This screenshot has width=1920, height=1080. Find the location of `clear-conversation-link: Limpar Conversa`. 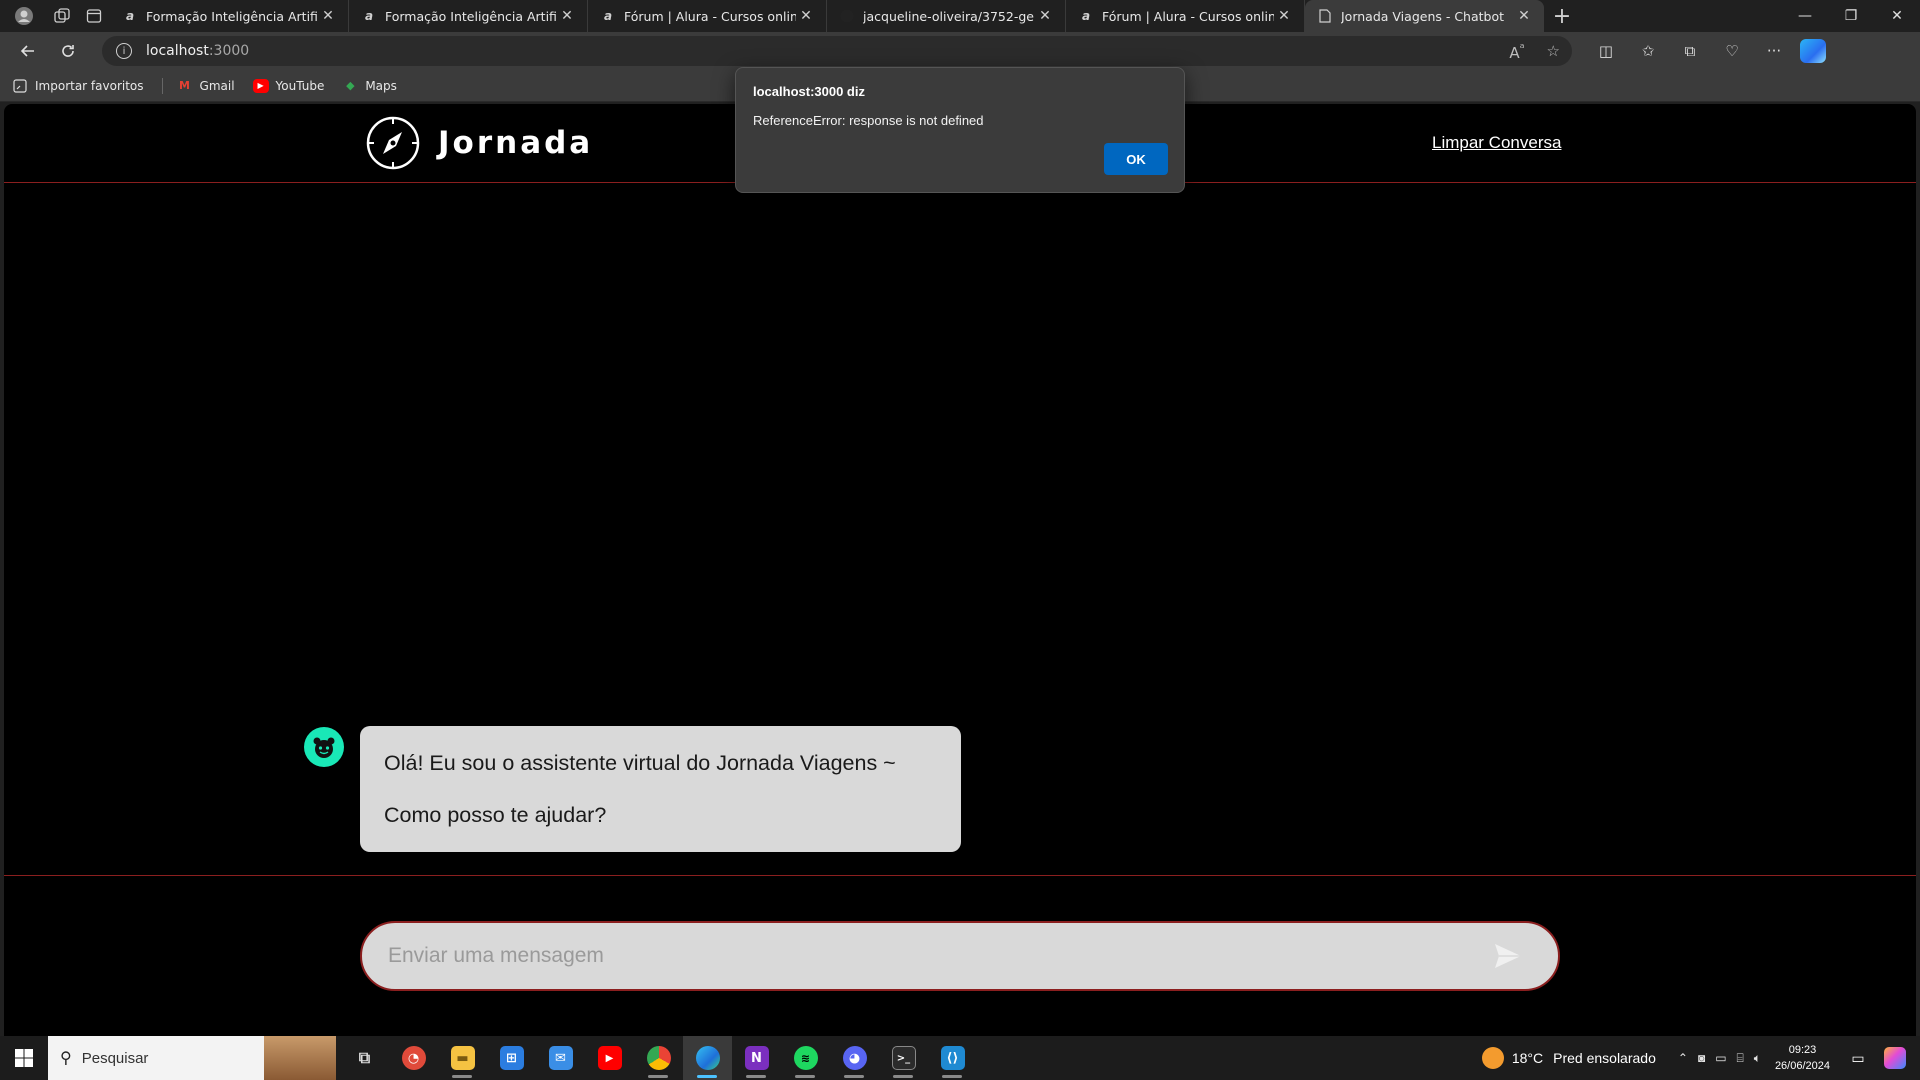

clear-conversation-link: Limpar Conversa is located at coordinates (1496, 143).